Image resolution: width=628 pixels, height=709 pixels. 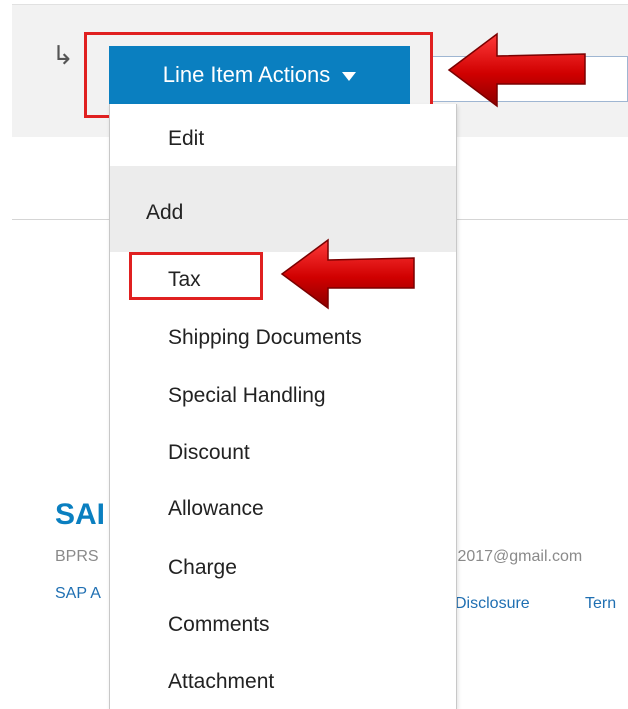 I want to click on footer-link-disclosure: Disclosure, so click(x=492, y=604).